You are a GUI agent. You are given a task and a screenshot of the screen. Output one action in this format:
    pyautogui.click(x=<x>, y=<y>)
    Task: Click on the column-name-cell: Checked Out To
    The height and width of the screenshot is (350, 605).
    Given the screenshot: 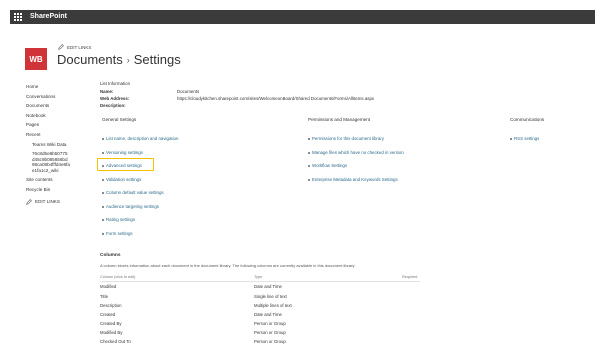 What is the action you would take?
    pyautogui.click(x=115, y=341)
    